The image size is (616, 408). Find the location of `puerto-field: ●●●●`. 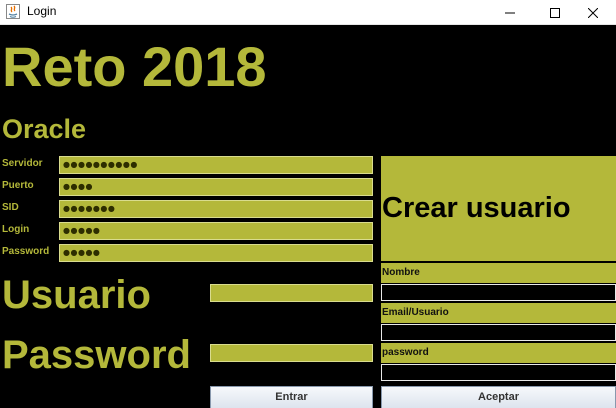

puerto-field: ●●●● is located at coordinates (216, 187).